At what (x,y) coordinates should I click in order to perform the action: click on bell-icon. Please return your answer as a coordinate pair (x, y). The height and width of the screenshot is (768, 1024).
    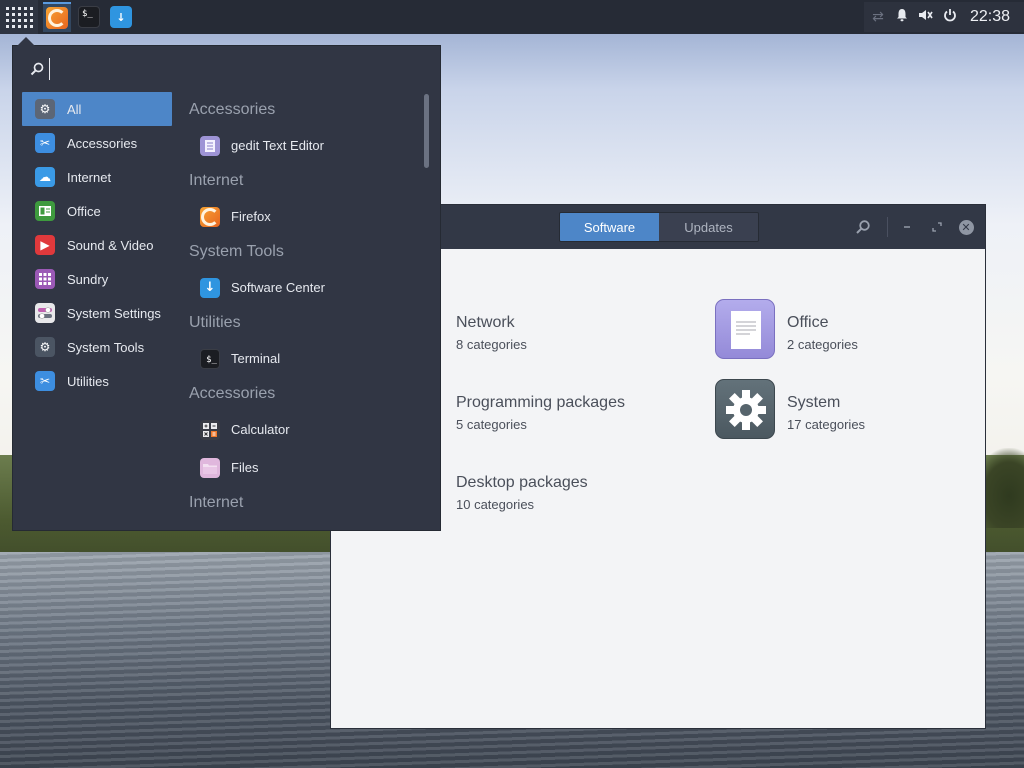
    Looking at the image, I should click on (902, 17).